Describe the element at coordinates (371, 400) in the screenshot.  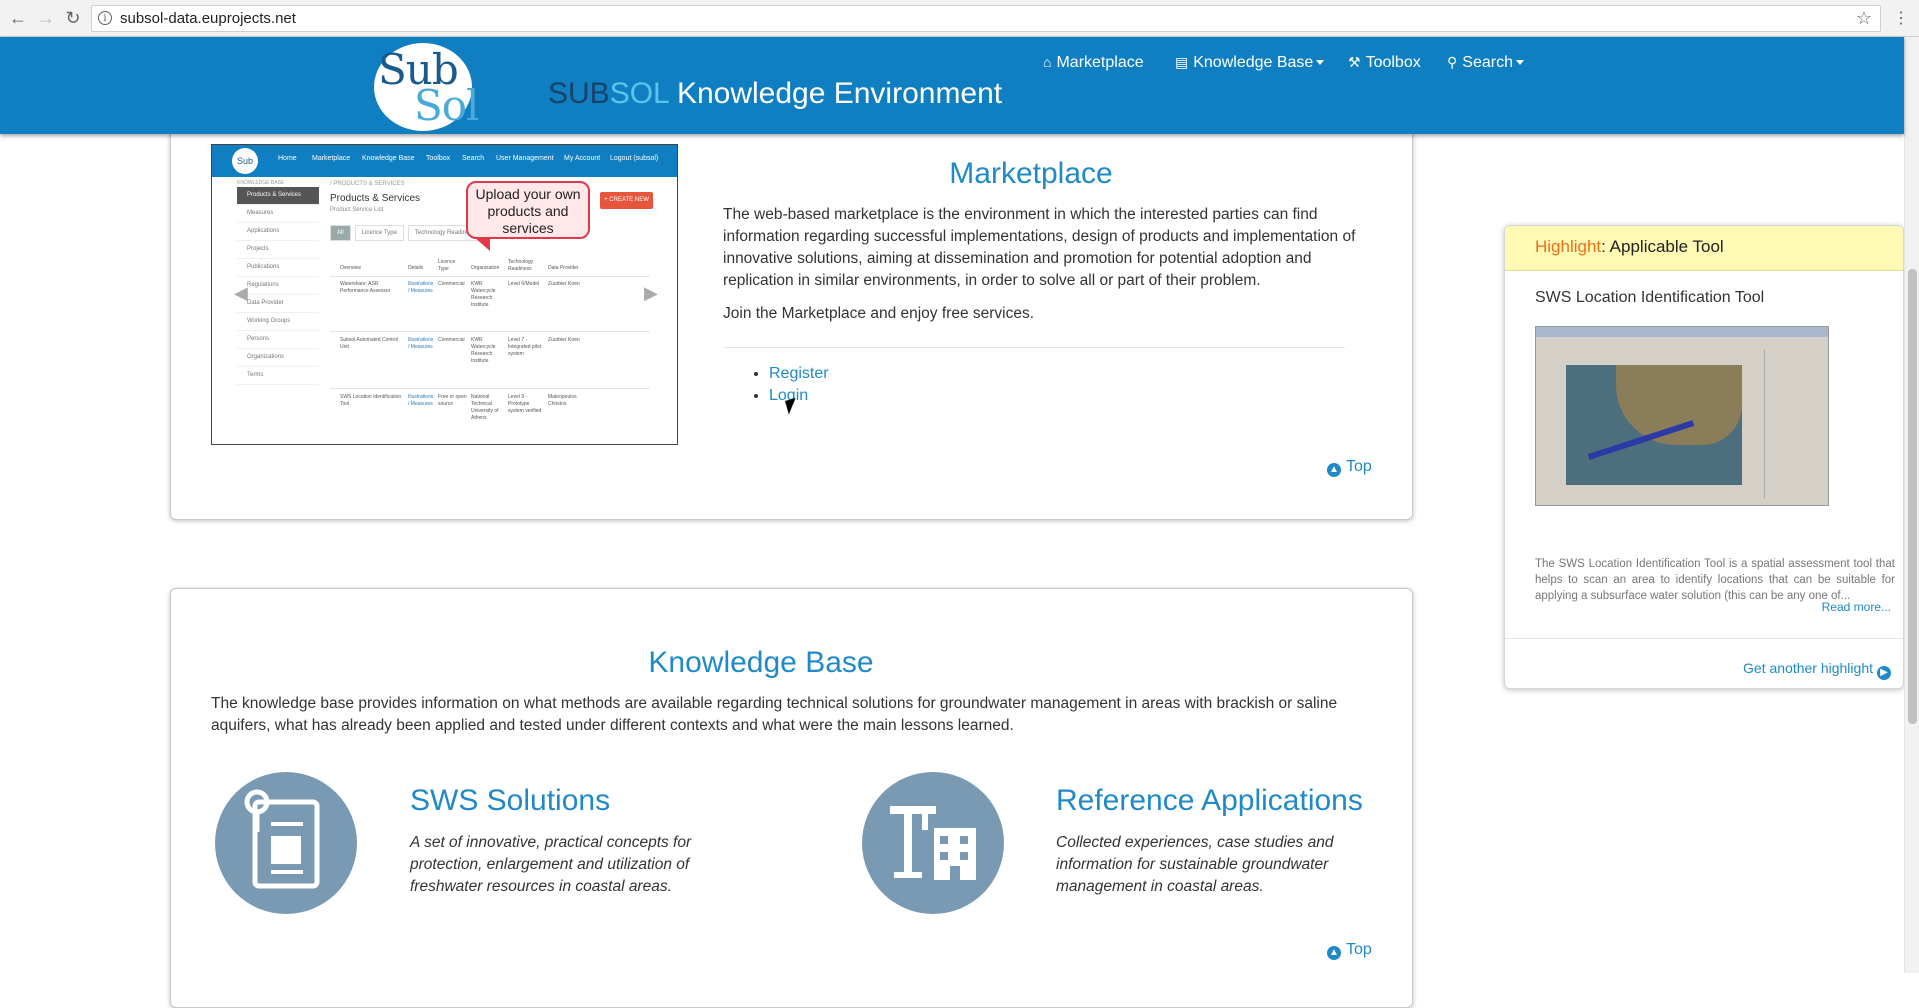
I see `screenshot-cell: SWS Location Identification Tool` at that location.